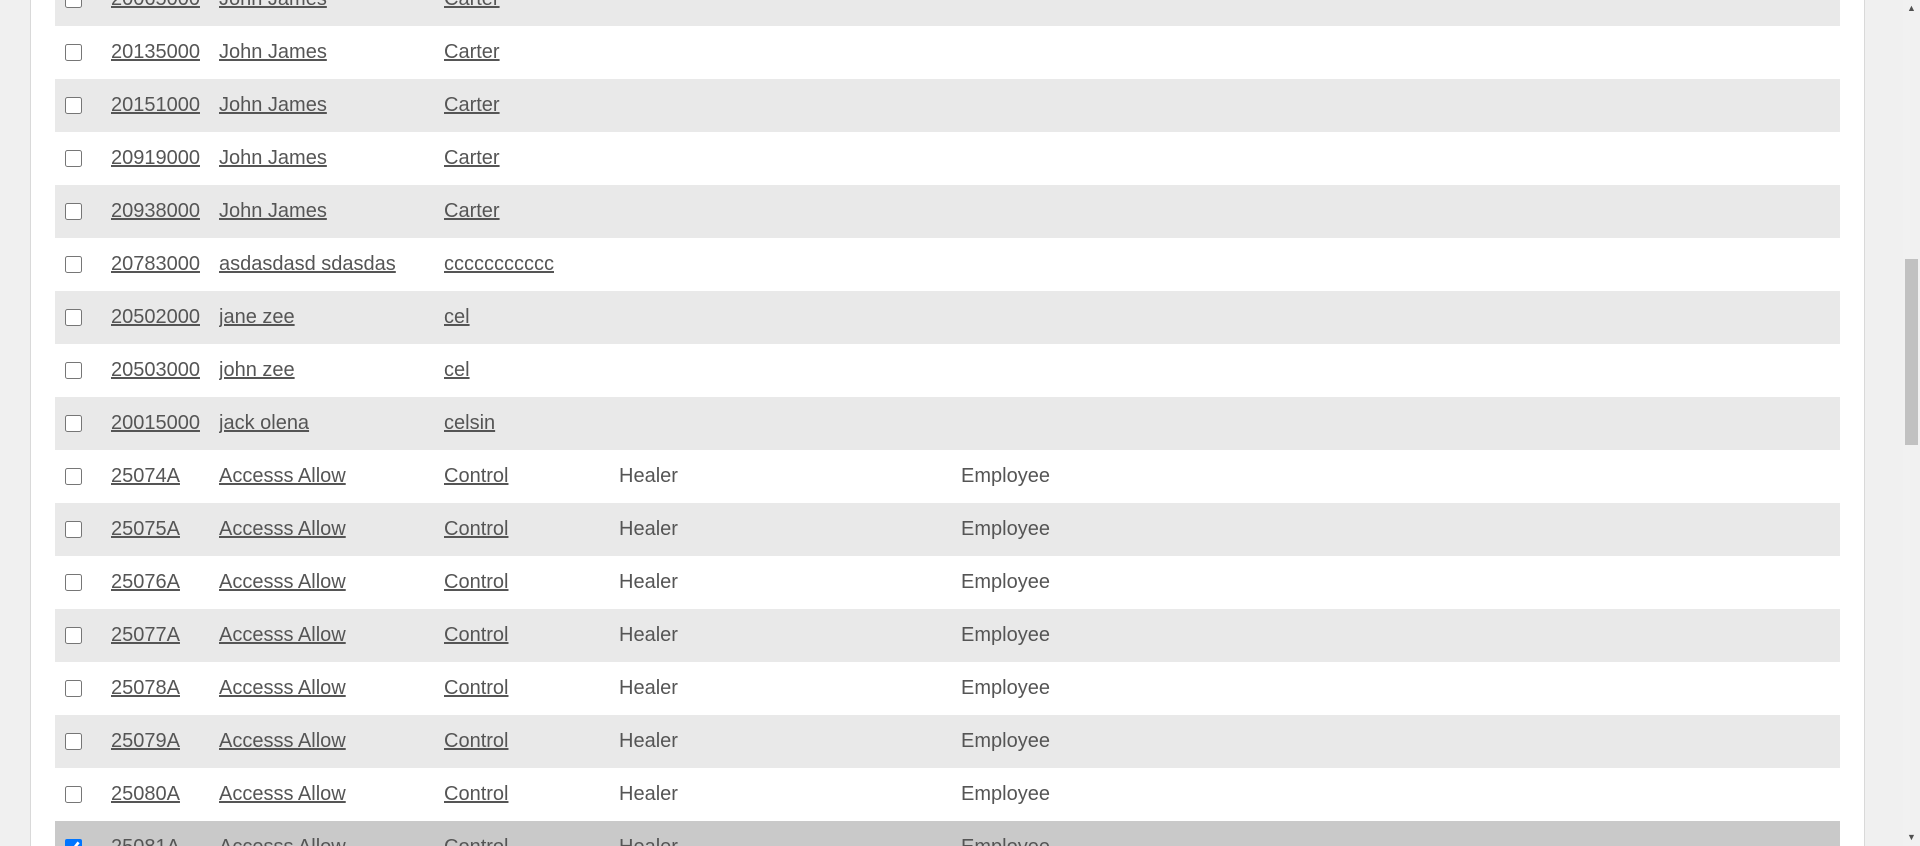 The height and width of the screenshot is (846, 1920). I want to click on employee-id-link: 25080A, so click(145, 794).